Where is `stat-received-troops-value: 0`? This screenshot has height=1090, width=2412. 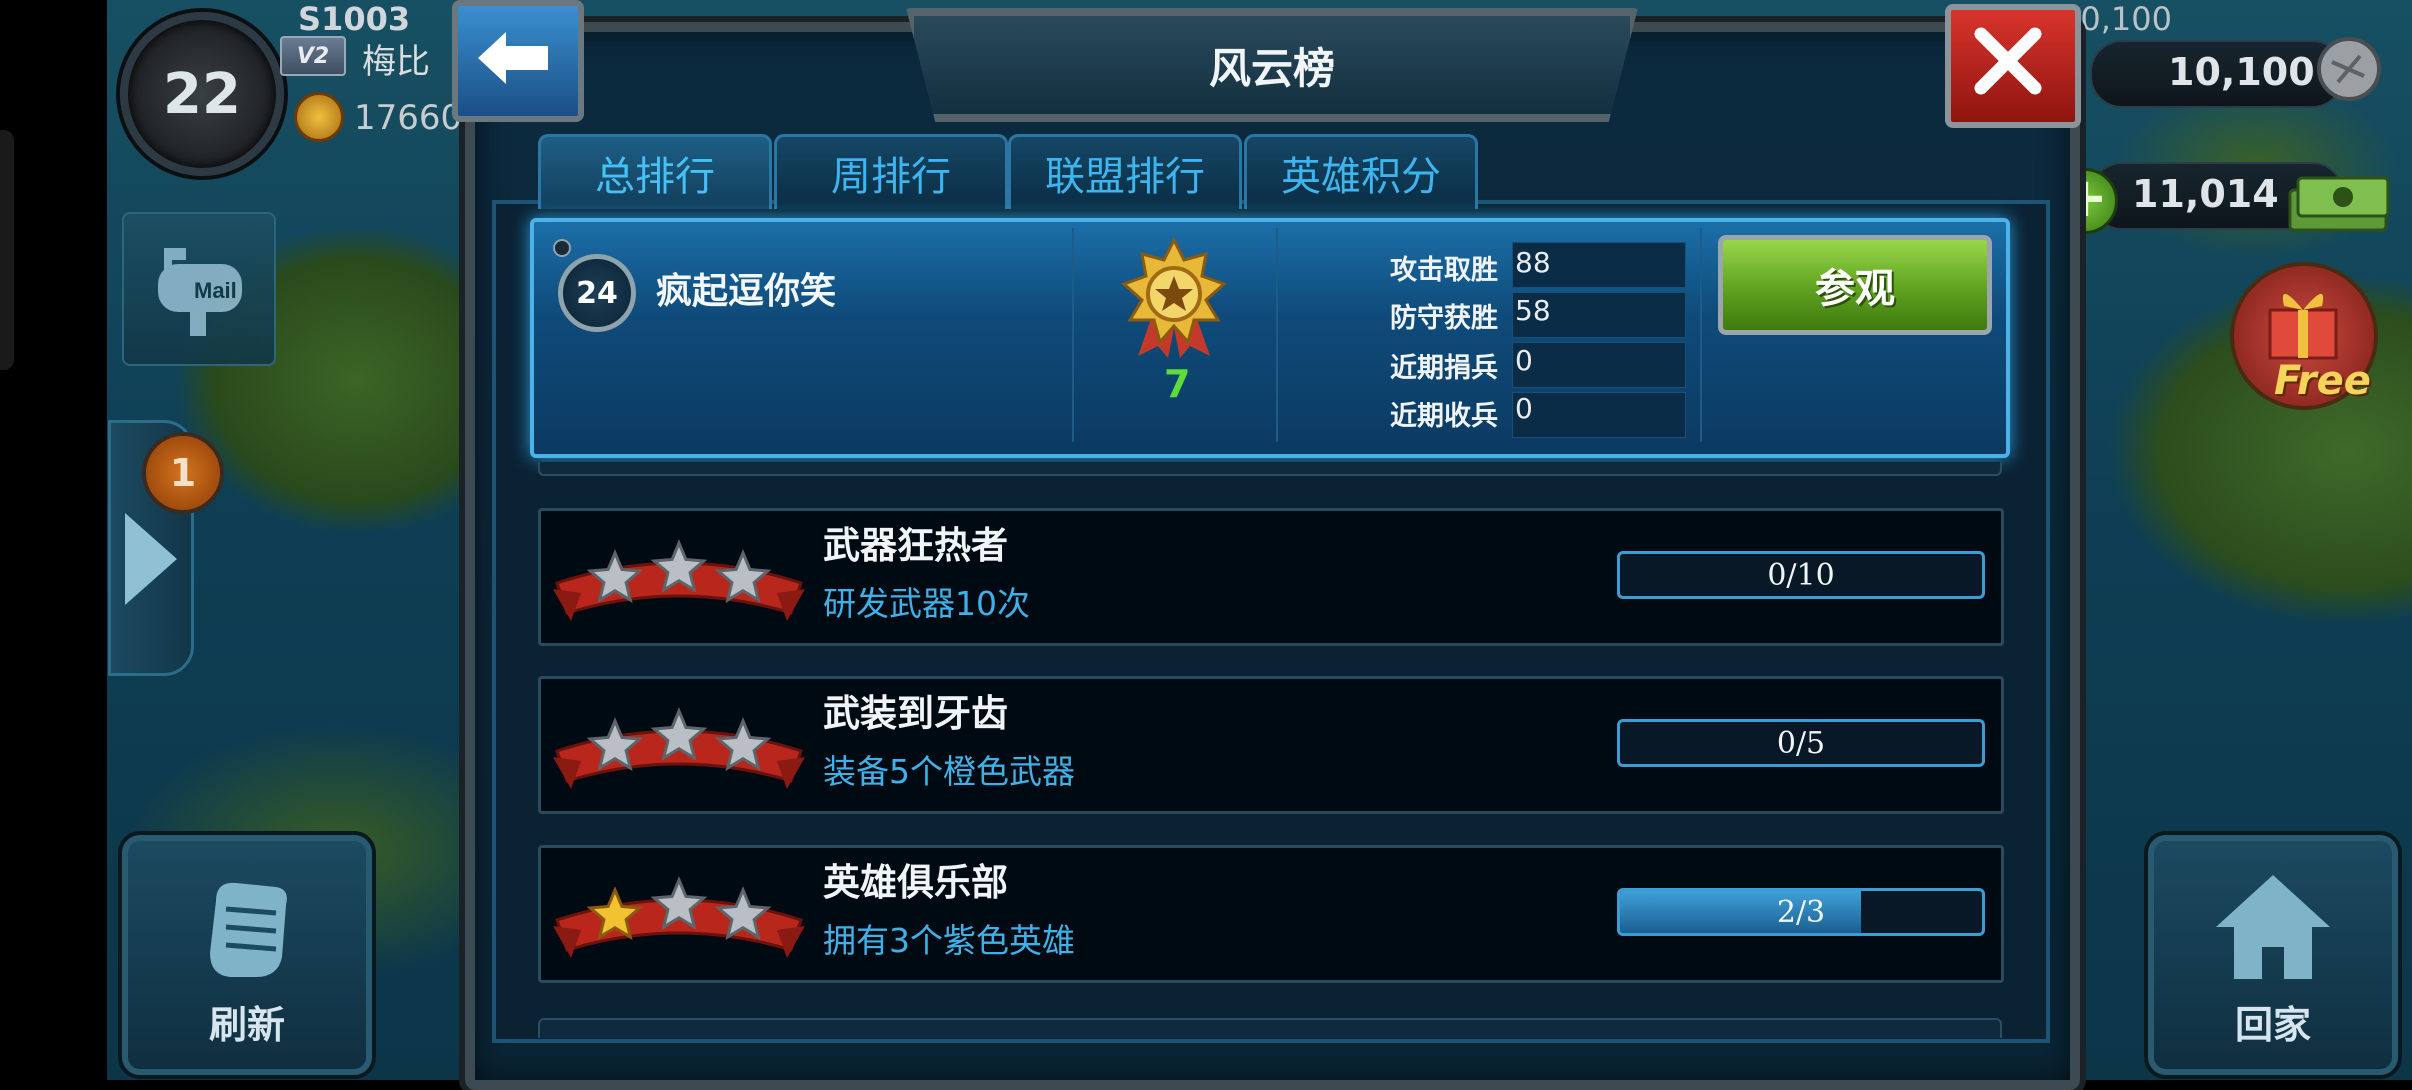
stat-received-troops-value: 0 is located at coordinates (1524, 408).